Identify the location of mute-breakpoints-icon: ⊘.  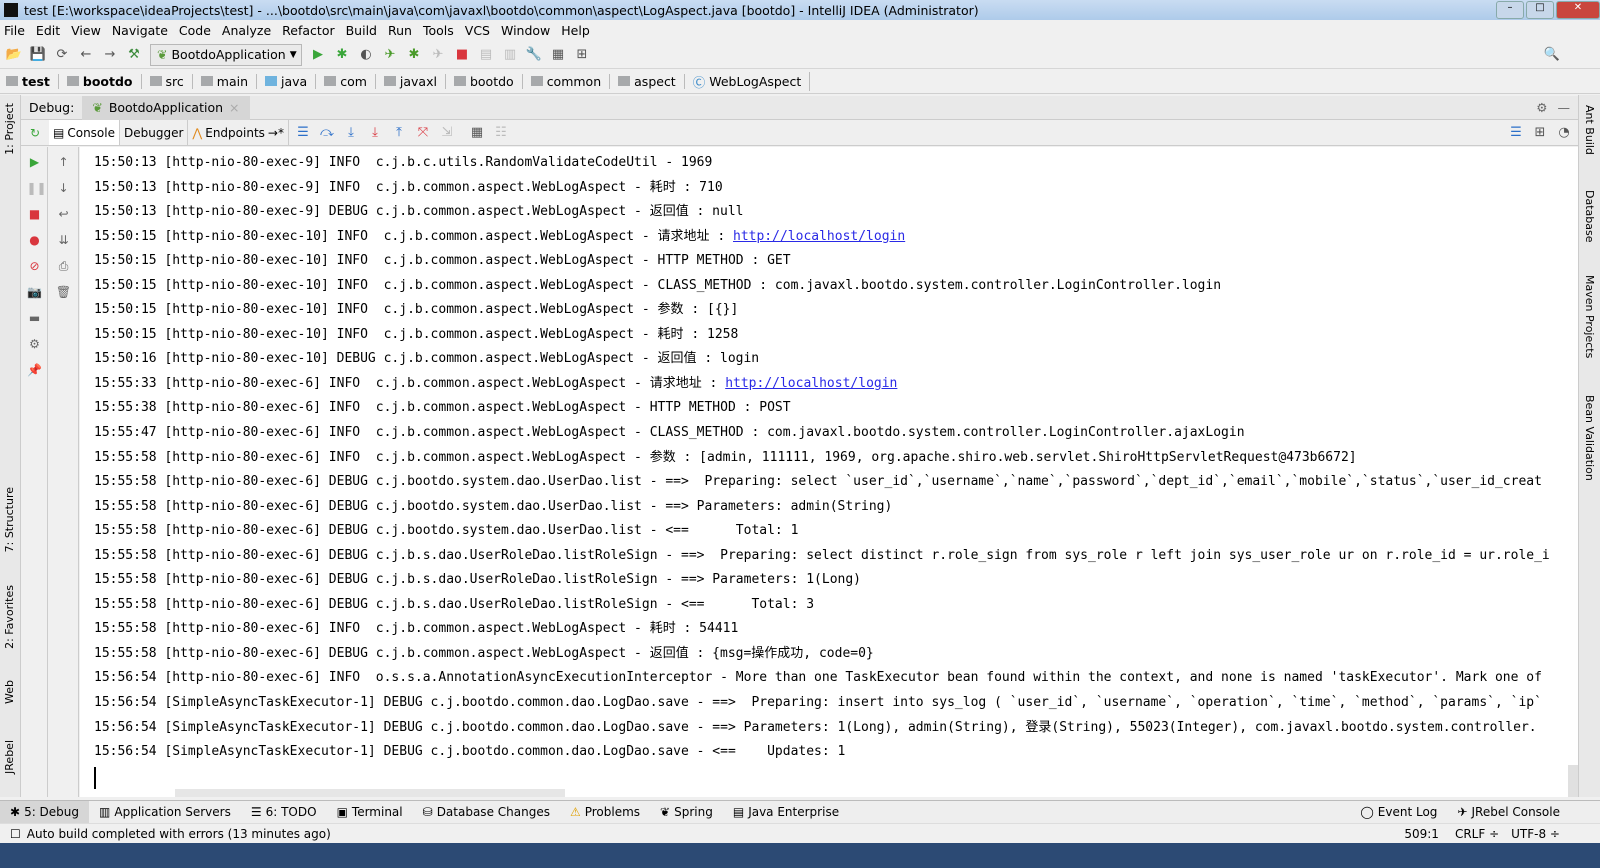
(35, 267).